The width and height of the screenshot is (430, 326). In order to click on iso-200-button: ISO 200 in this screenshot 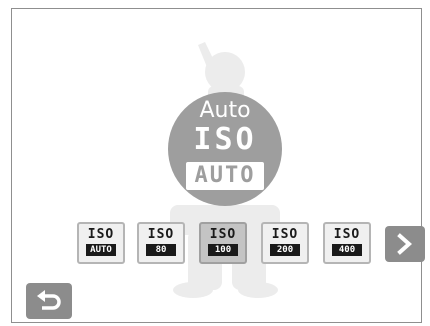, I will do `click(285, 243)`.